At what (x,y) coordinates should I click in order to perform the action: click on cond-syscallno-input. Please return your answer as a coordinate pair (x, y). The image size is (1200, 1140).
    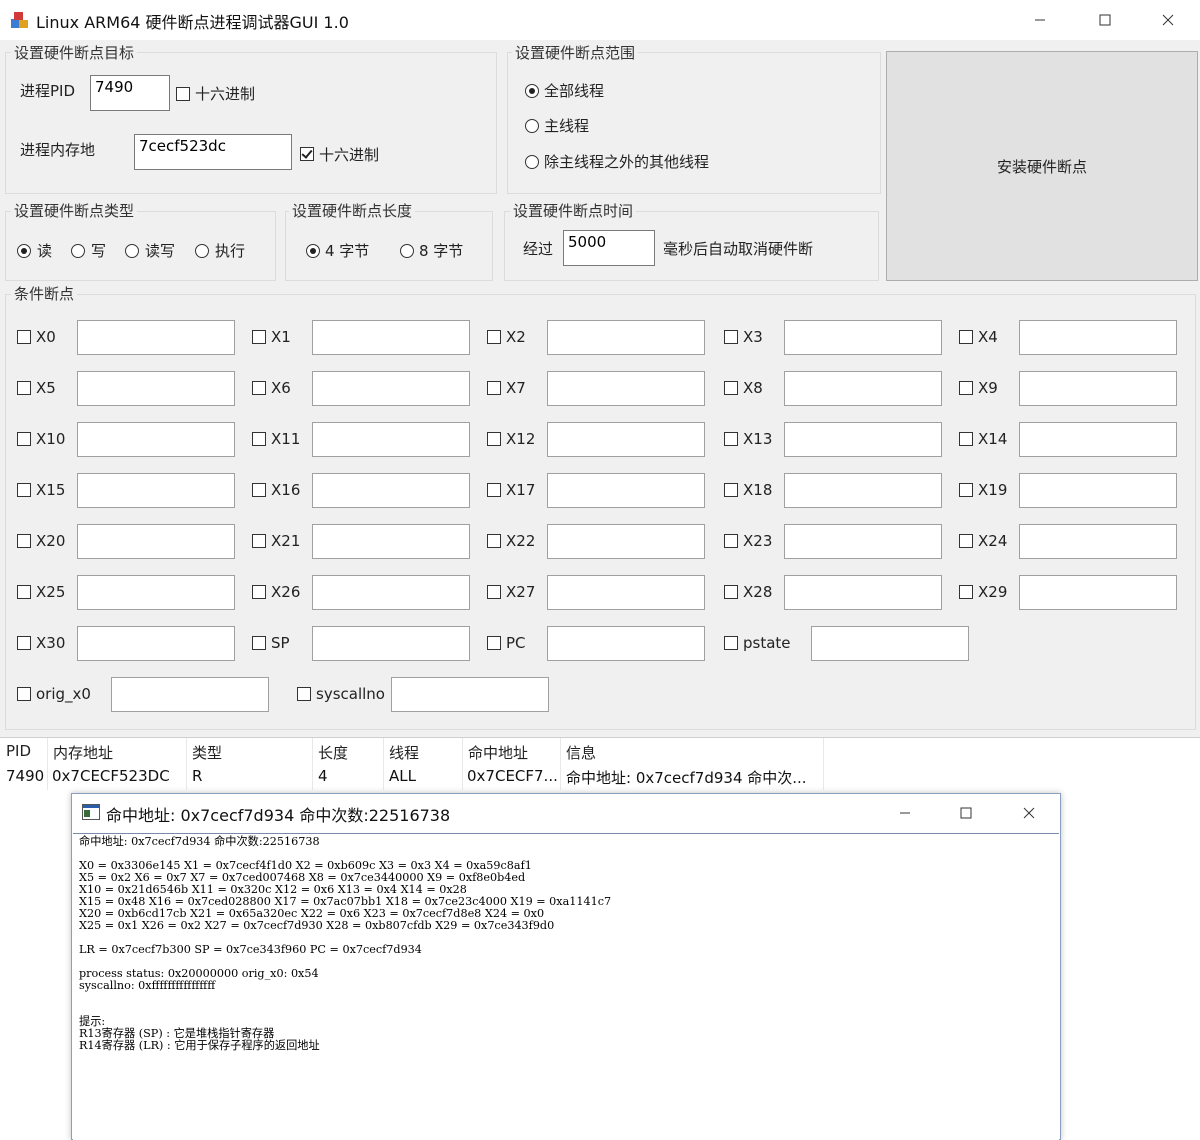
    Looking at the image, I should click on (470, 694).